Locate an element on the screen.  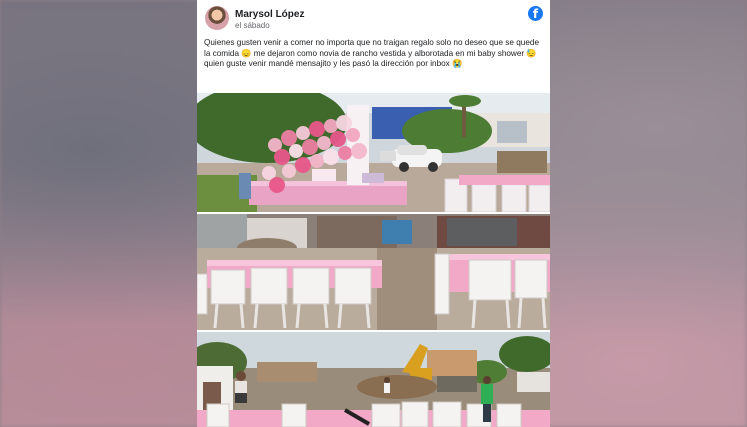
post-header: Marysol López el sábado f is located at coordinates (373, 18).